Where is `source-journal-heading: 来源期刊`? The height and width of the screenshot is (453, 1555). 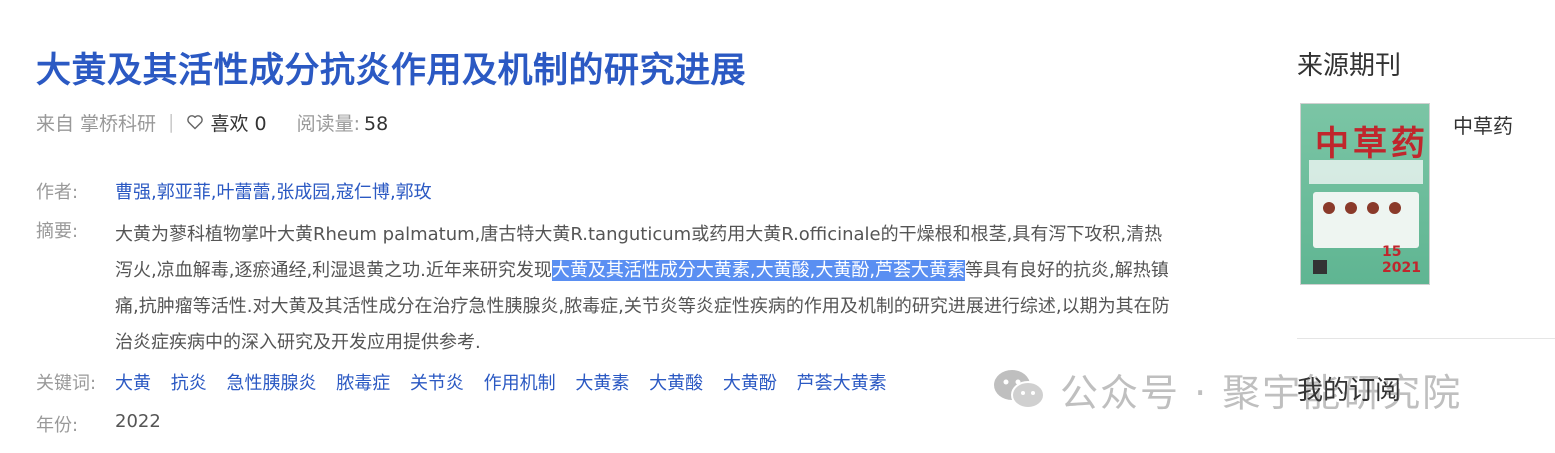
source-journal-heading: 来源期刊 is located at coordinates (1349, 66).